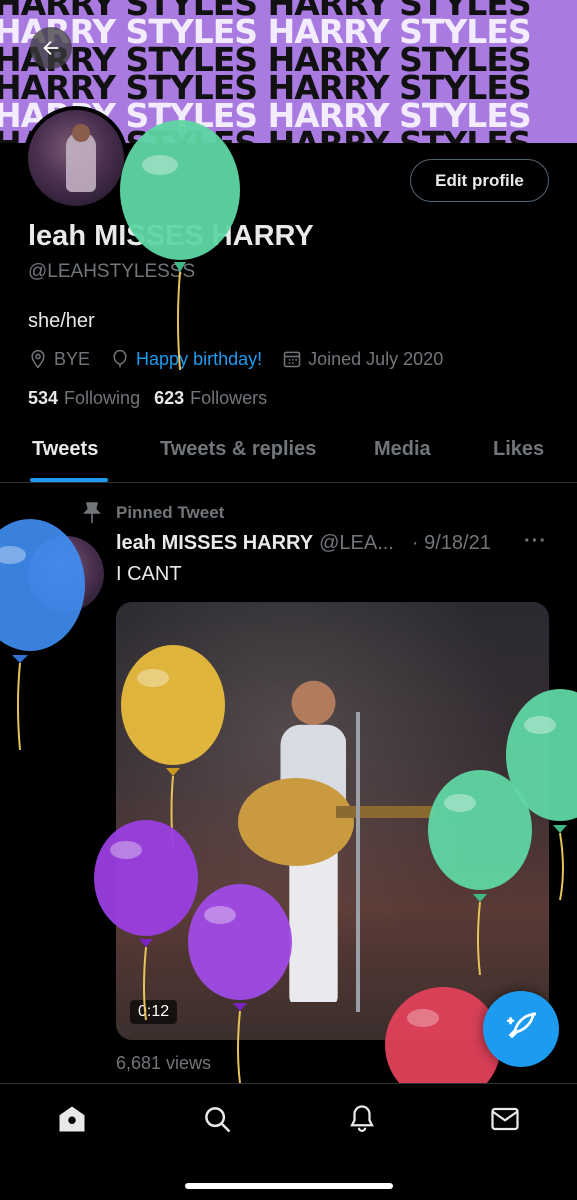  Describe the element at coordinates (112, 271) in the screenshot. I see `profile-handle: @LEAHSTYLESSS` at that location.